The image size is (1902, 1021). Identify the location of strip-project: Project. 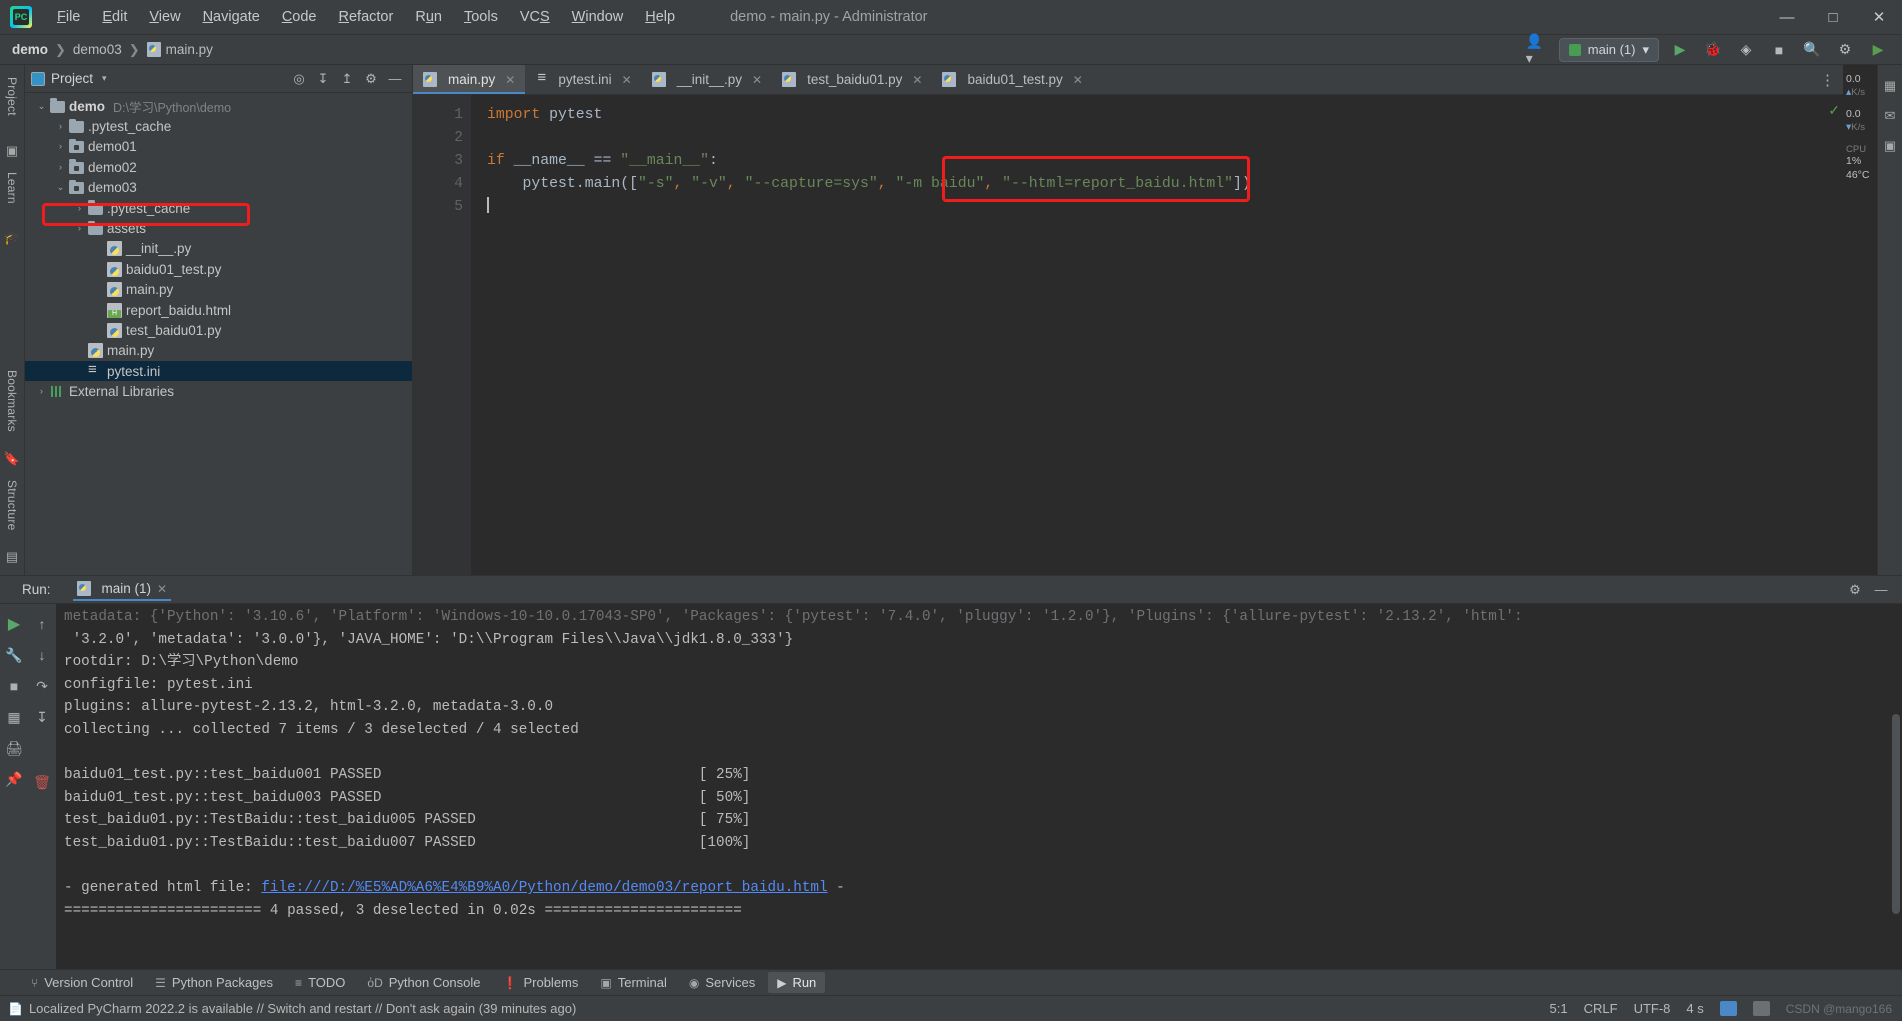
(12, 96).